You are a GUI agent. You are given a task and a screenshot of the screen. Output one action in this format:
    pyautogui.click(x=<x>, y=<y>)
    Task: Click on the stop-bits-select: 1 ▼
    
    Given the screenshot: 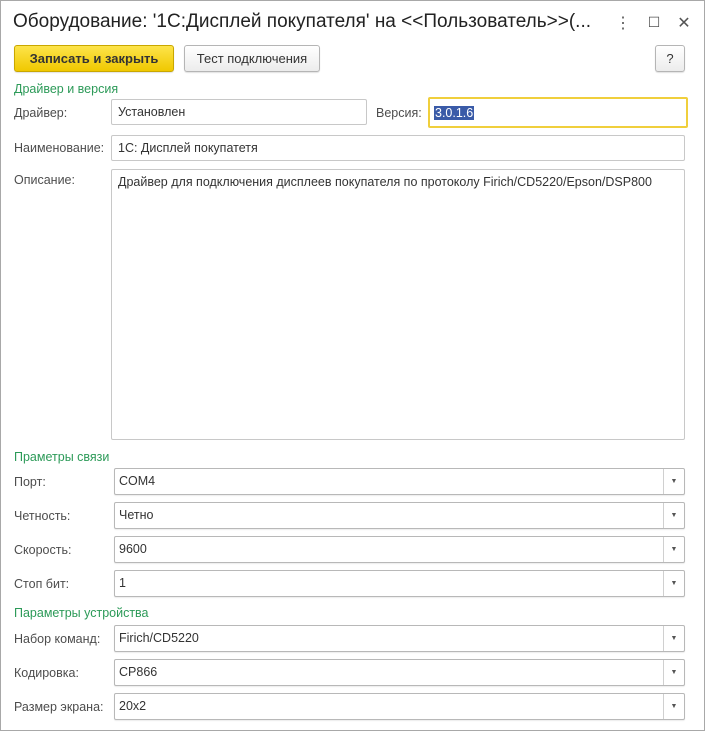 What is the action you would take?
    pyautogui.click(x=399, y=583)
    